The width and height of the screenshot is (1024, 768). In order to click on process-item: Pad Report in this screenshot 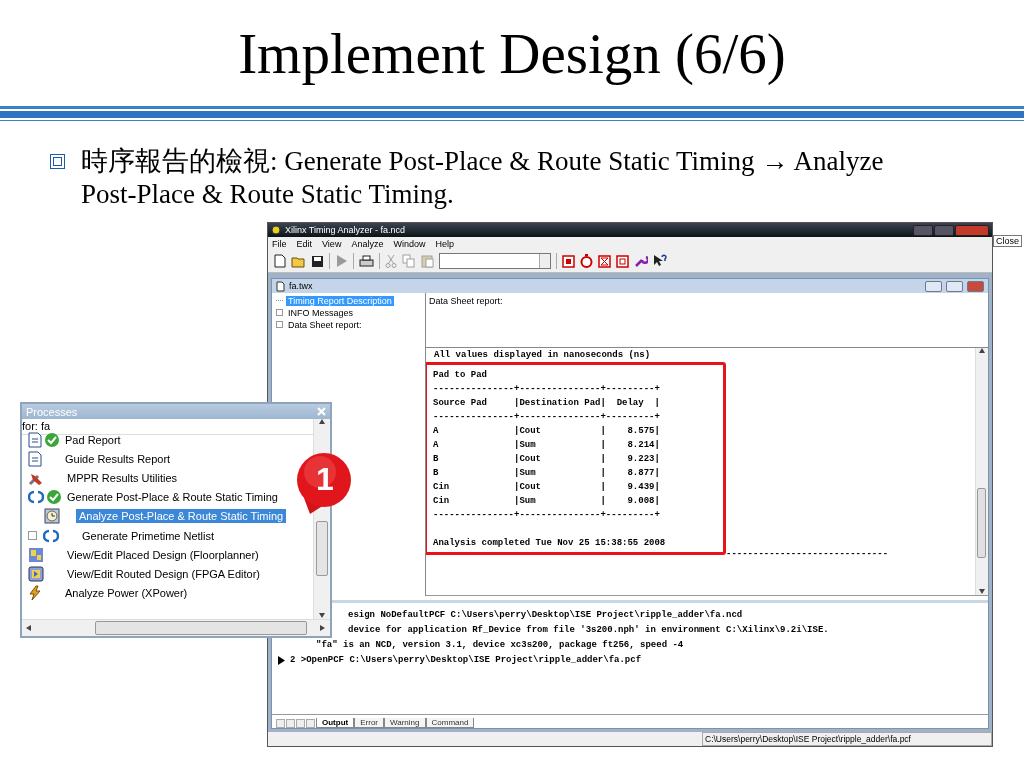, I will do `click(93, 439)`.